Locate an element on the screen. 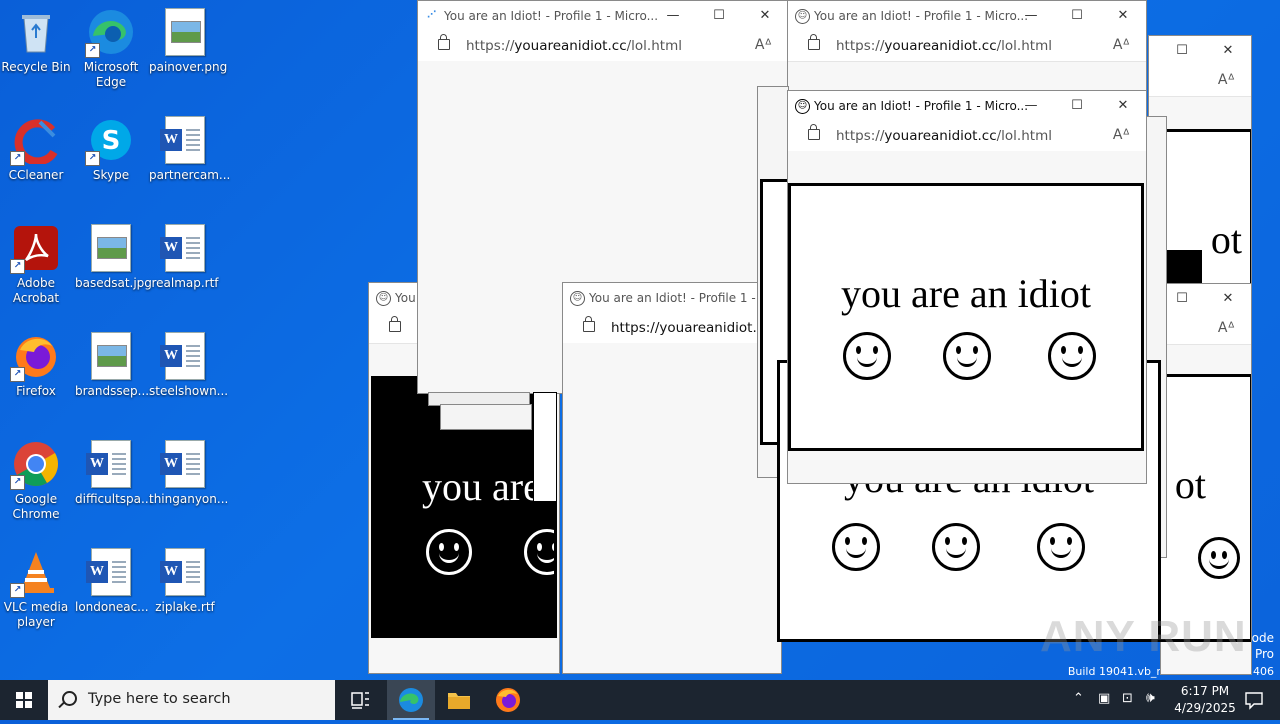 This screenshot has width=1280, height=724. task-view-button is located at coordinates (360, 700).